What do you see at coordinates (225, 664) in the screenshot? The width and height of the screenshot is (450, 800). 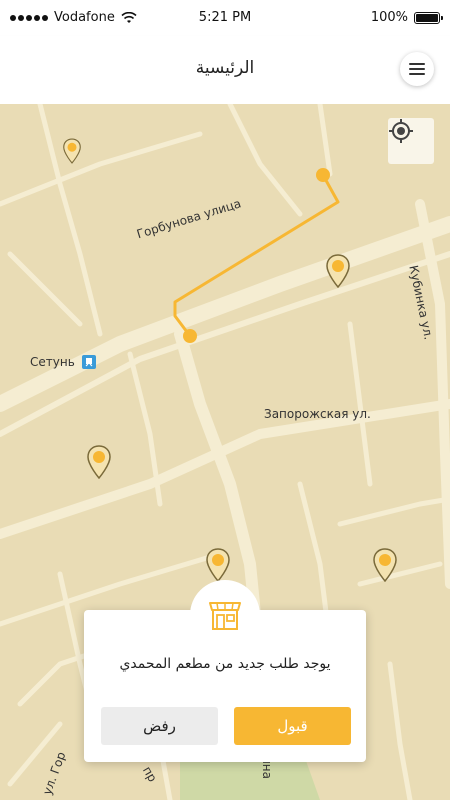 I see `order-message: يوجد طلب جديد من مطعم المحمدي` at bounding box center [225, 664].